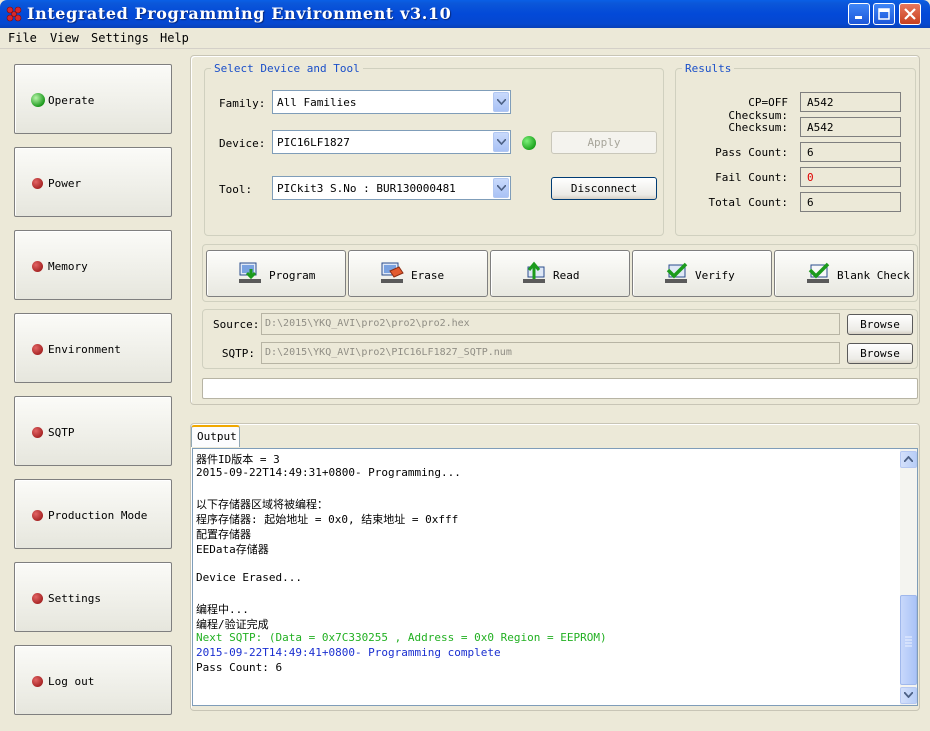 Image resolution: width=930 pixels, height=731 pixels. What do you see at coordinates (604, 188) in the screenshot?
I see `disconnect-button: Disconnect` at bounding box center [604, 188].